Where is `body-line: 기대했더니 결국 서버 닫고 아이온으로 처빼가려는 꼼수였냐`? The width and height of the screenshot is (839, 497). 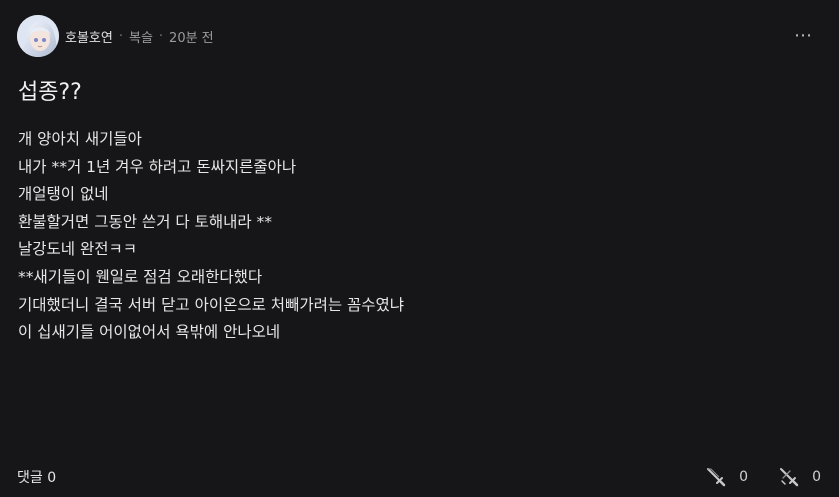
body-line: 기대했더니 결국 서버 닫고 아이온으로 처빼가려는 꼼수였냐 is located at coordinates (211, 304).